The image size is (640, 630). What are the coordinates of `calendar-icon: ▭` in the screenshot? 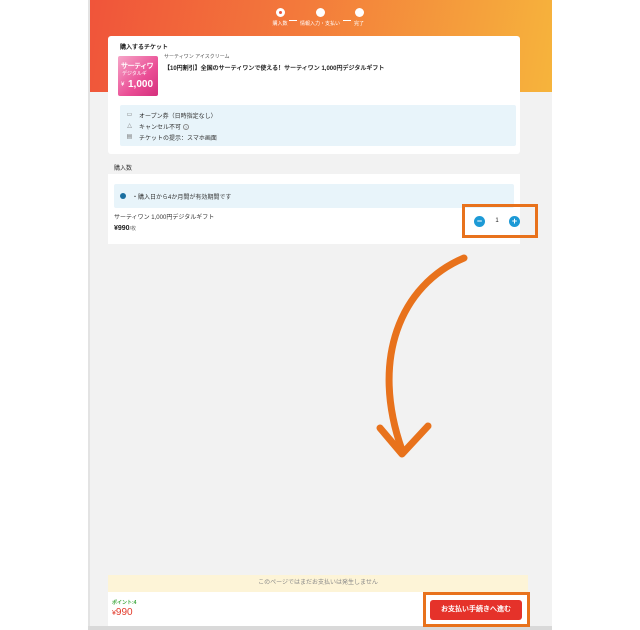 It's located at (129, 115).